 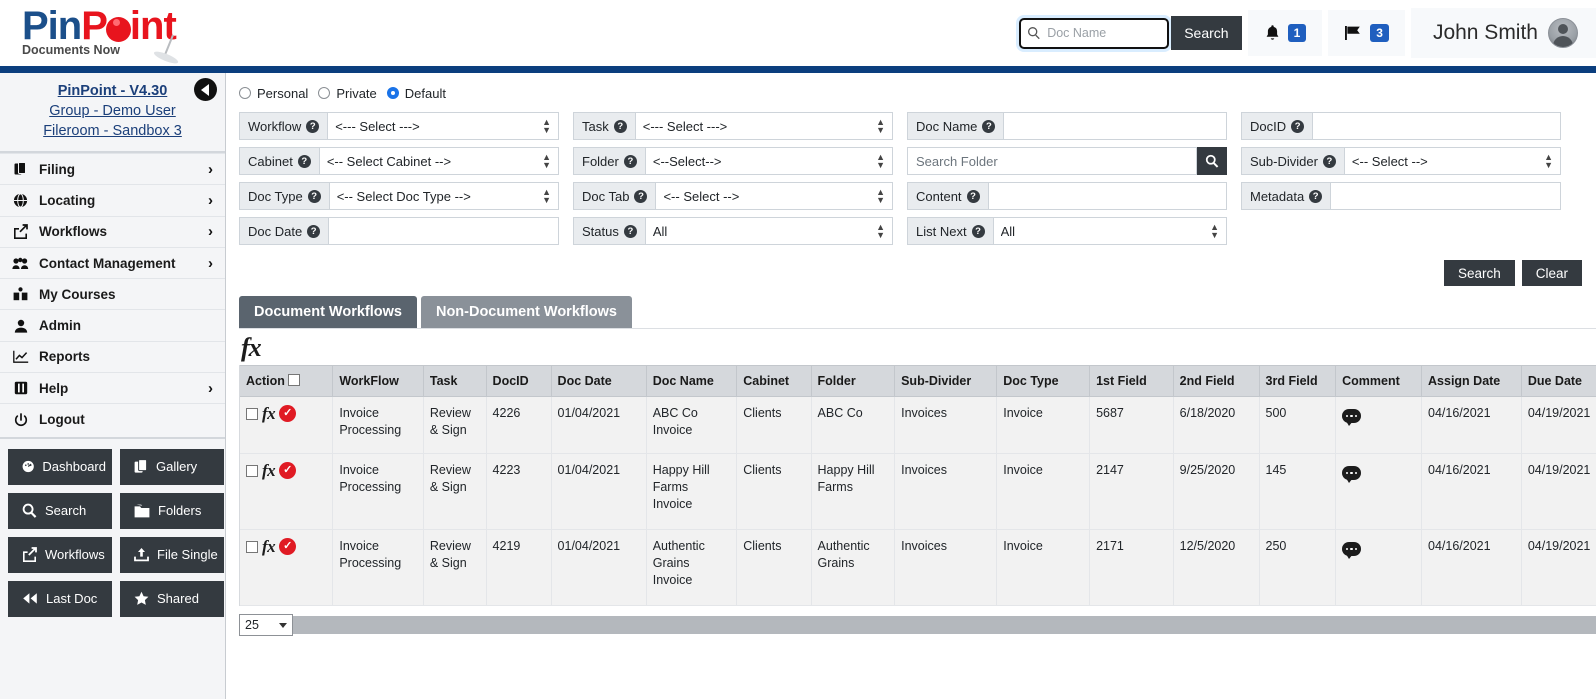 I want to click on last-doc-button: Last Doc, so click(x=60, y=598).